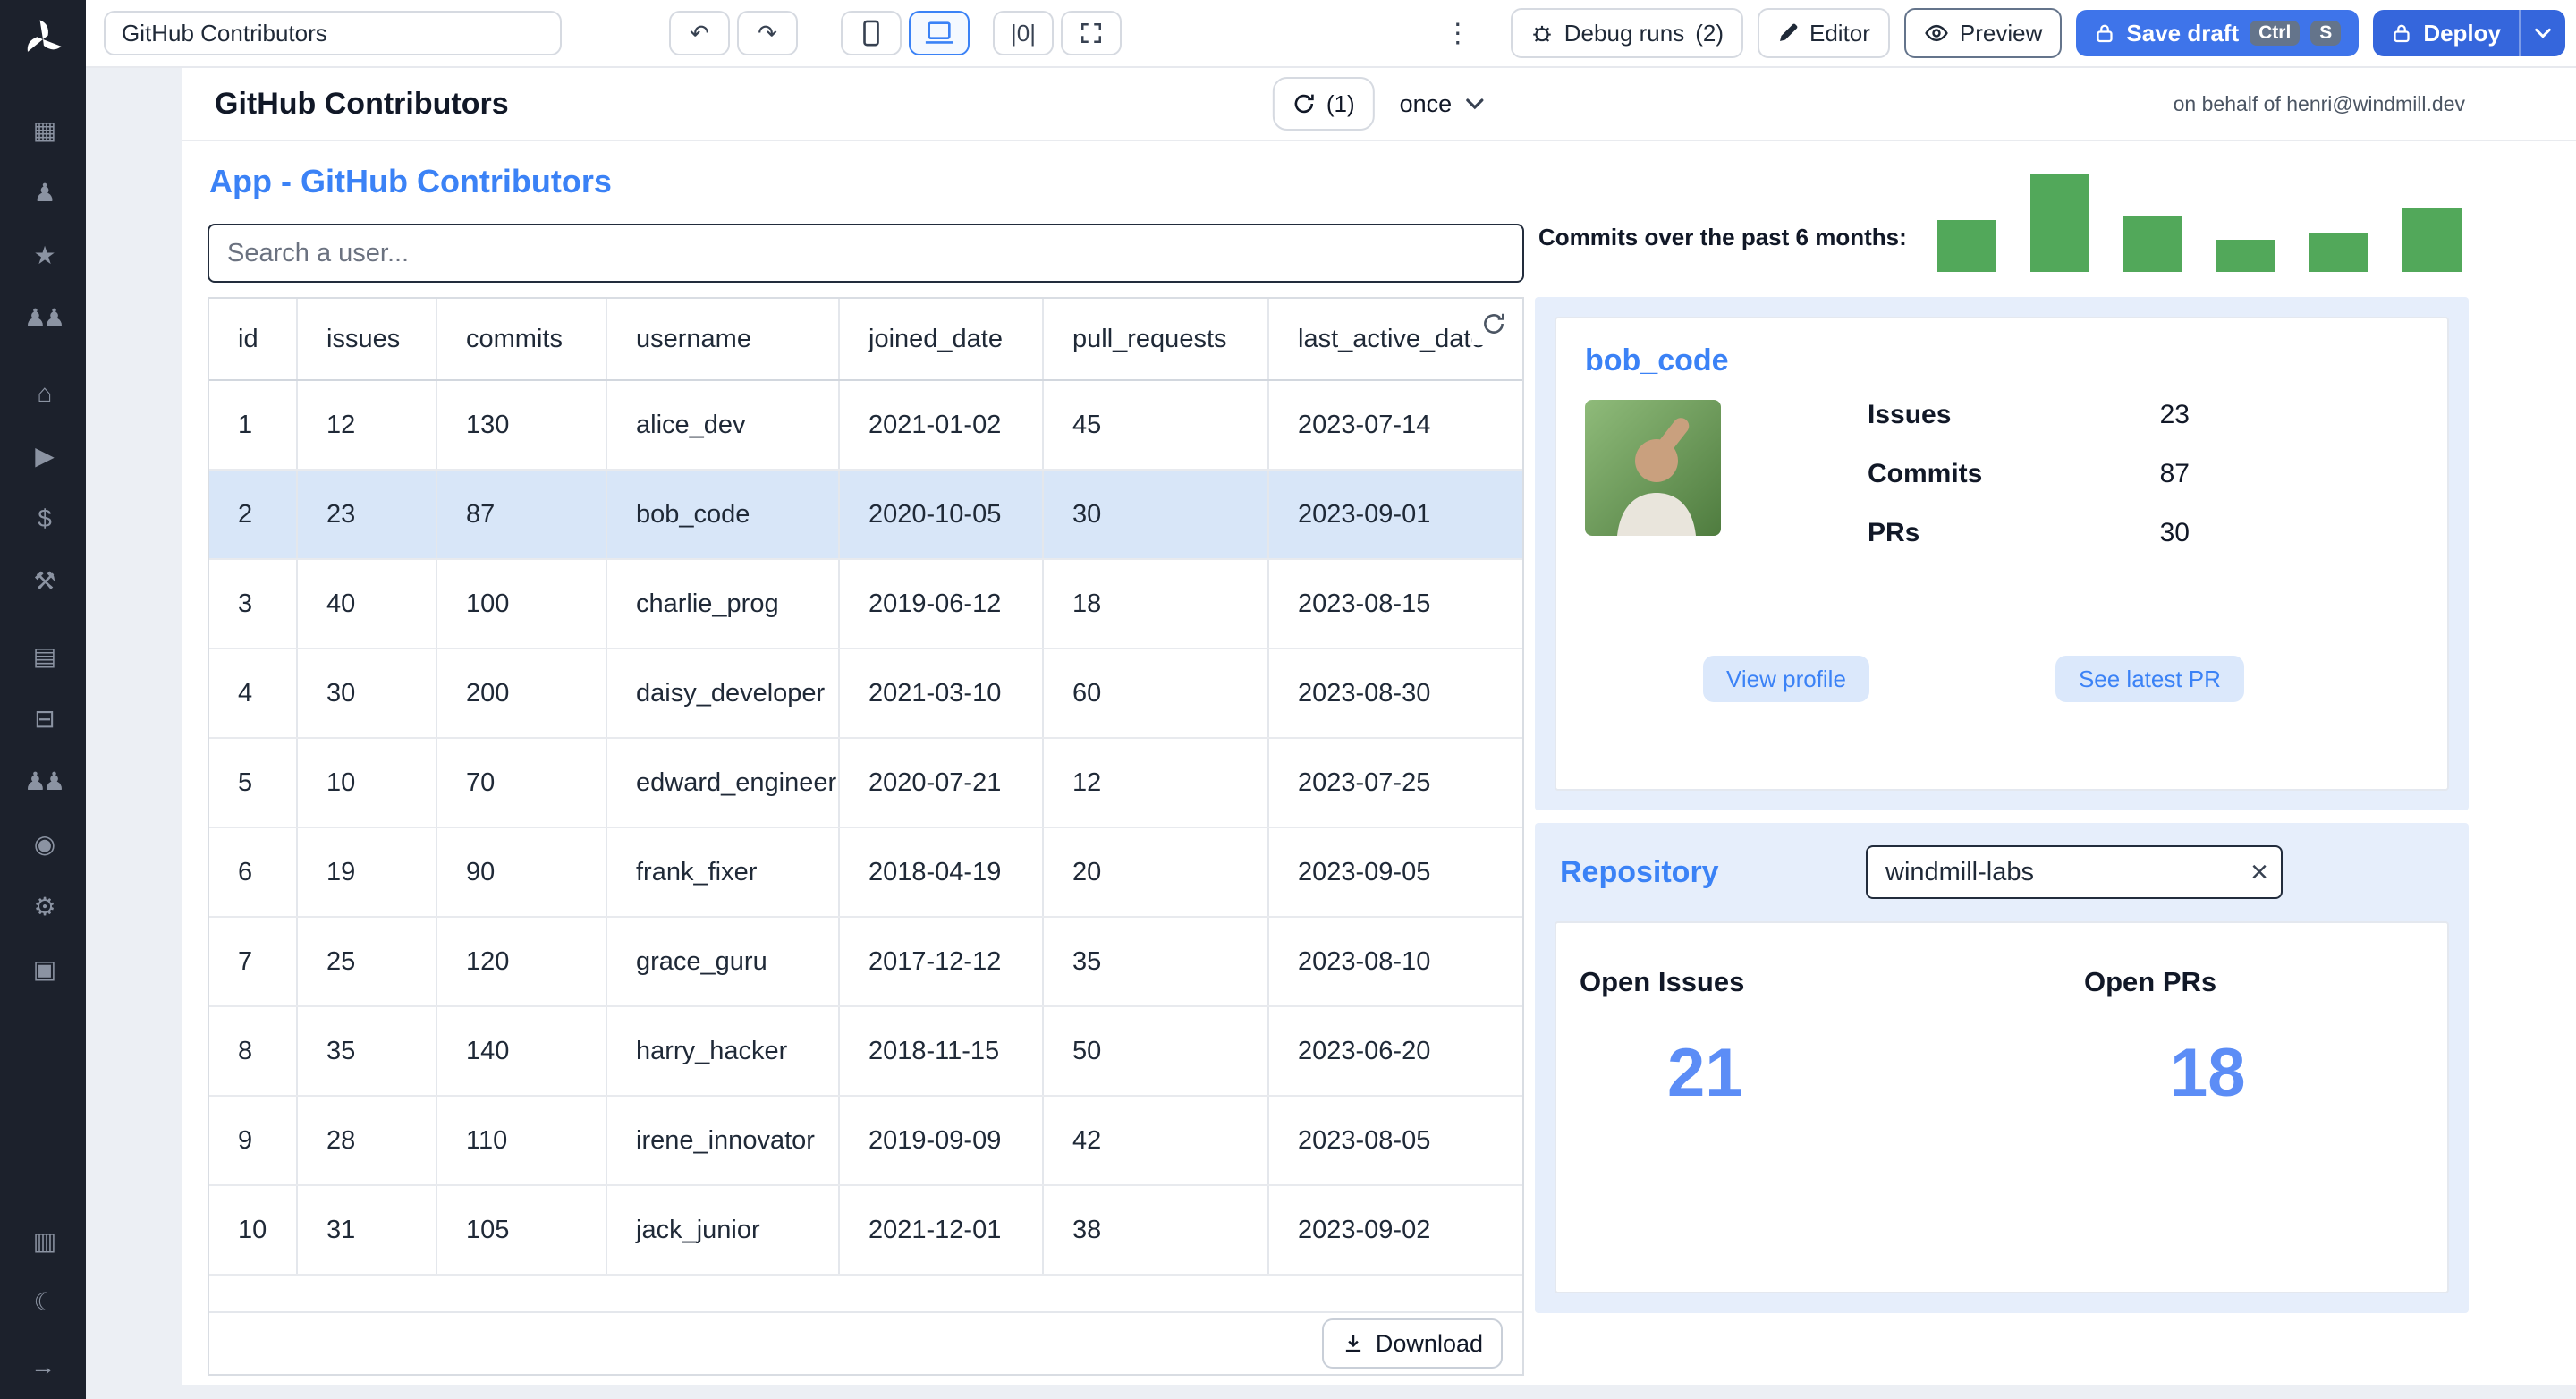 The height and width of the screenshot is (1399, 2576). I want to click on column-header: username, so click(723, 340).